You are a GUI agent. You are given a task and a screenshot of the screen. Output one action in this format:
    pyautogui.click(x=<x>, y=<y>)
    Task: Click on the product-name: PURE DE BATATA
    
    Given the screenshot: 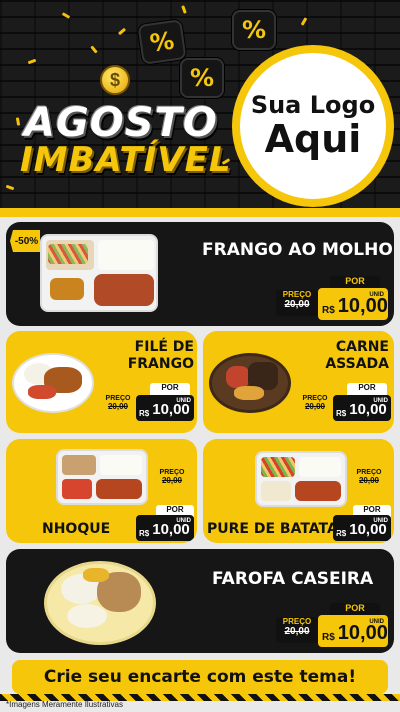 What is the action you would take?
    pyautogui.click(x=272, y=529)
    